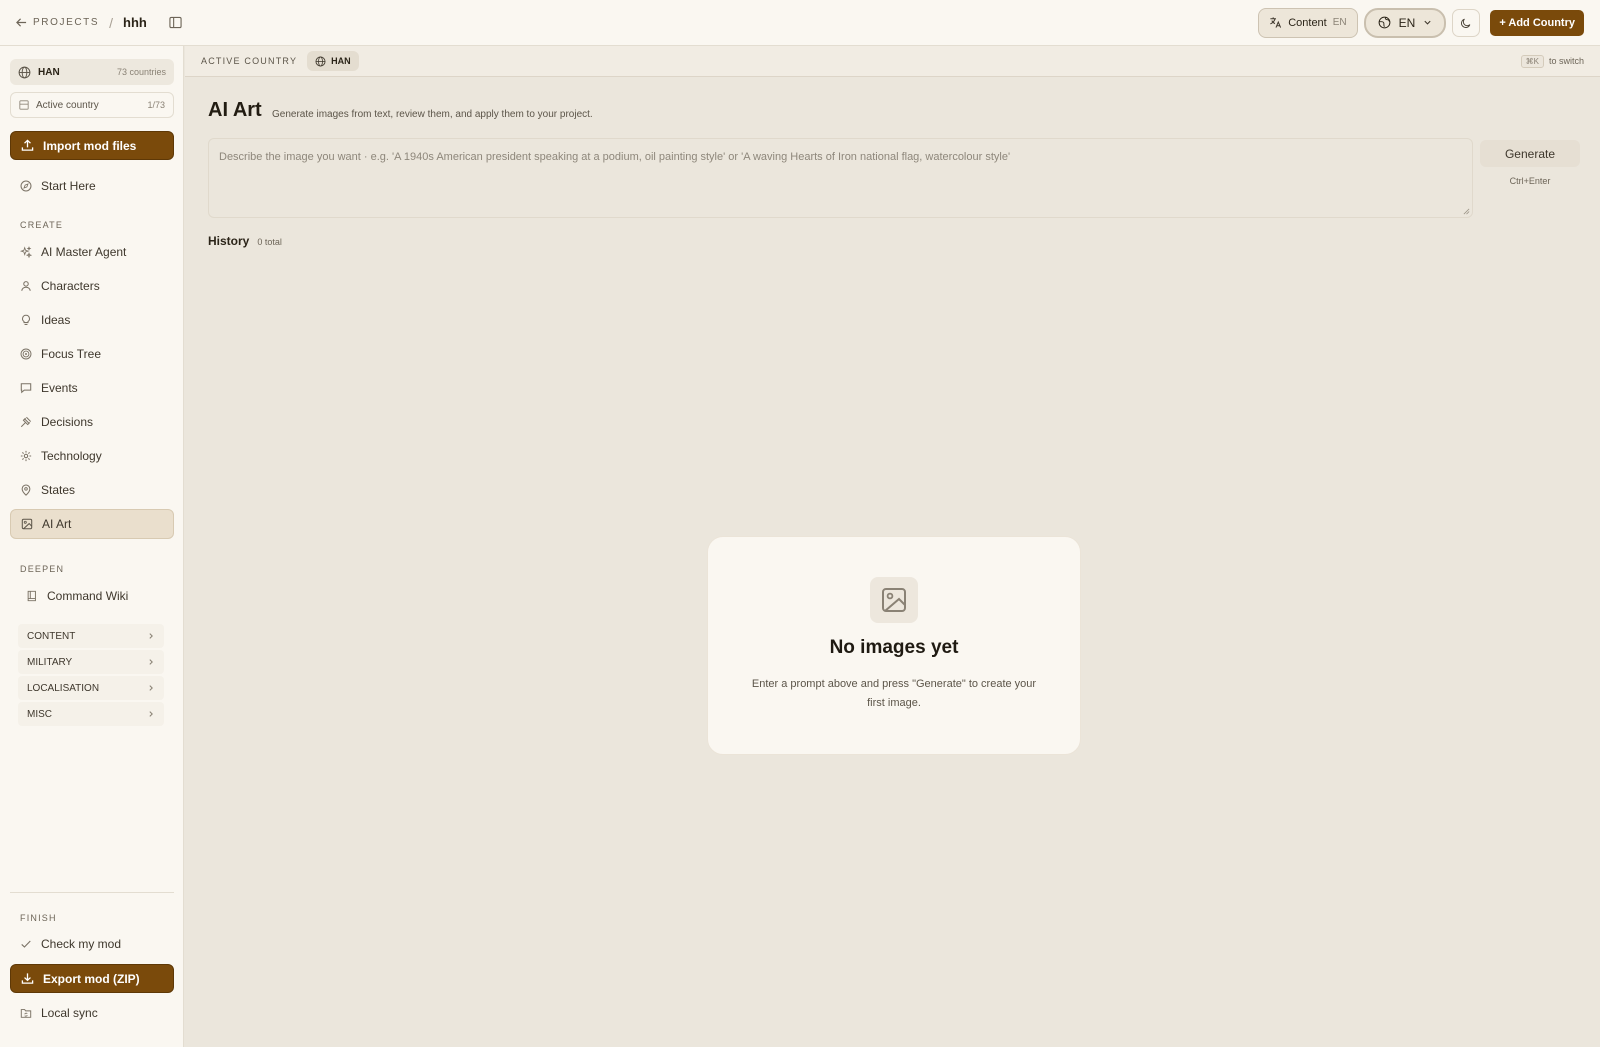 Image resolution: width=1600 pixels, height=1047 pixels. I want to click on import-mod-files-button: Import mod files, so click(92, 145).